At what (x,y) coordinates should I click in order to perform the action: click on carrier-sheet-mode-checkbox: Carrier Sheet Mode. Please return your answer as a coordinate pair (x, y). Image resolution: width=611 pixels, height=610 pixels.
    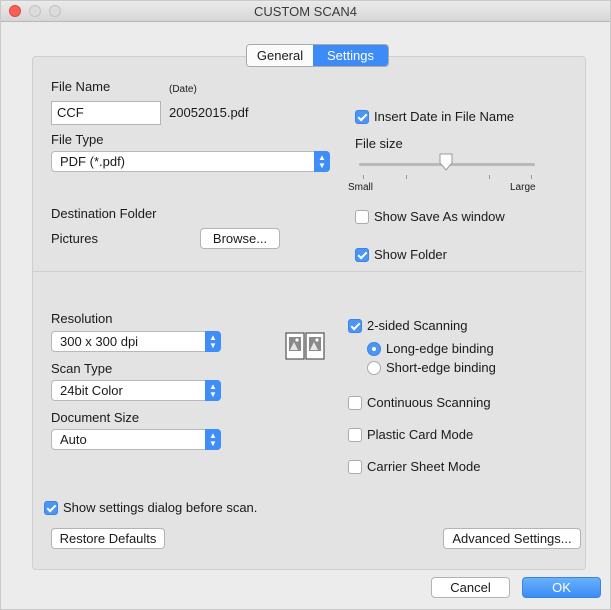
    Looking at the image, I should click on (414, 466).